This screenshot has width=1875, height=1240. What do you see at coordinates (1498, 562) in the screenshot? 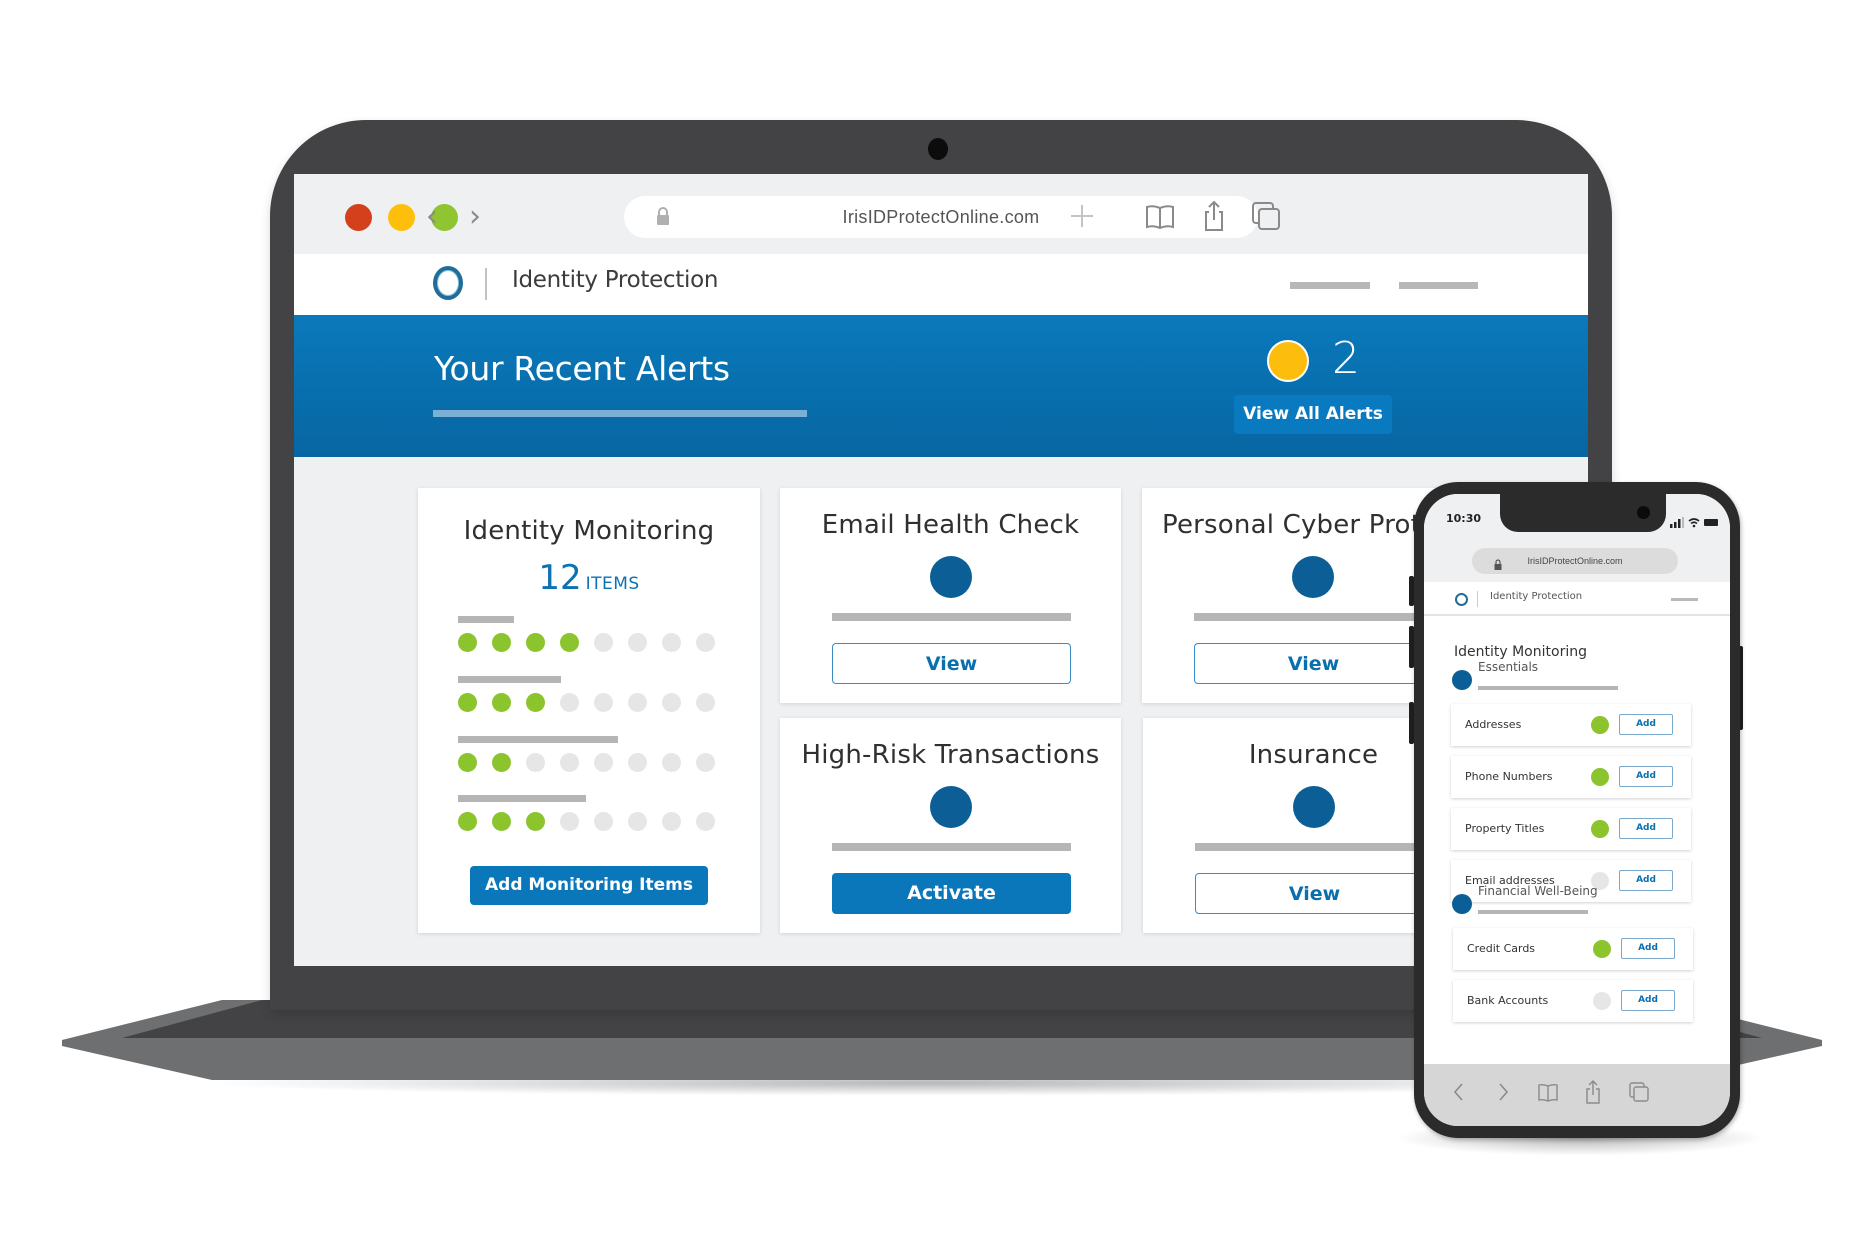
I see `lock-icon` at bounding box center [1498, 562].